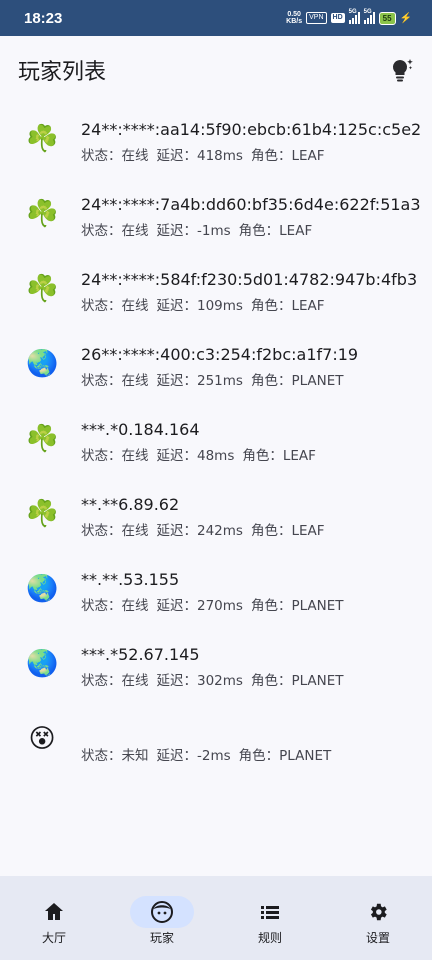 This screenshot has height=960, width=432. Describe the element at coordinates (216, 18) in the screenshot. I see `status-bar: 18:23 0.50 KB/s VPN HD 5G 5G 55 ⚡` at that location.